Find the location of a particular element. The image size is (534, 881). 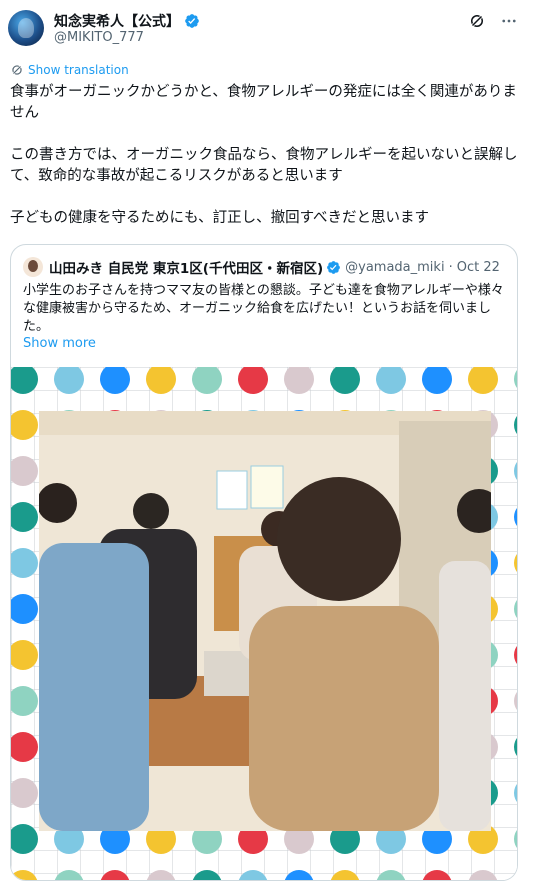

show-translation-label: Show translation is located at coordinates (78, 70).